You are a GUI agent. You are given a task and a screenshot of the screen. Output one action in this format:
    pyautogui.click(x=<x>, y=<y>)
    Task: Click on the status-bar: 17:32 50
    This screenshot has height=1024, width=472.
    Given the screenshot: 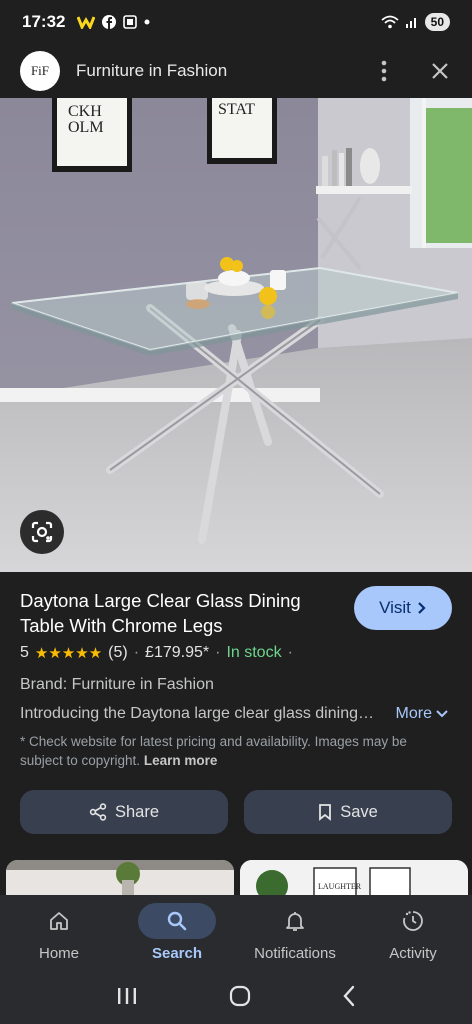 What is the action you would take?
    pyautogui.click(x=236, y=22)
    